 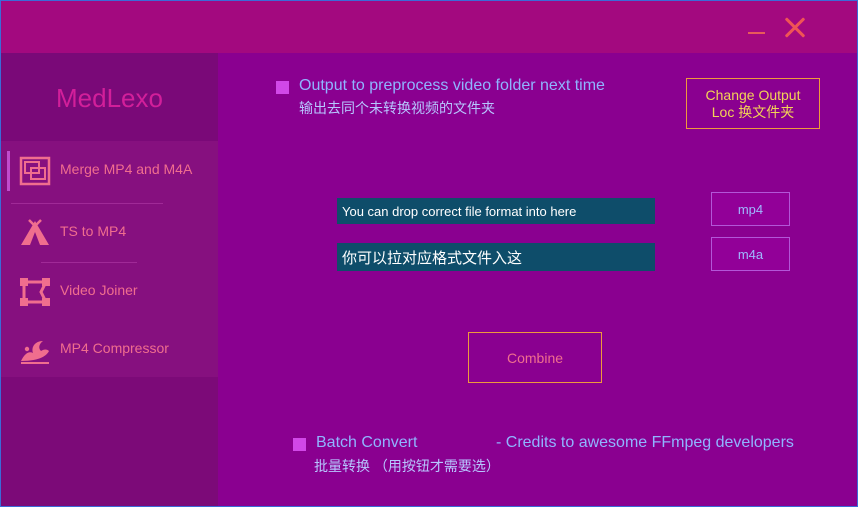 What do you see at coordinates (429, 27) in the screenshot?
I see `title-bar` at bounding box center [429, 27].